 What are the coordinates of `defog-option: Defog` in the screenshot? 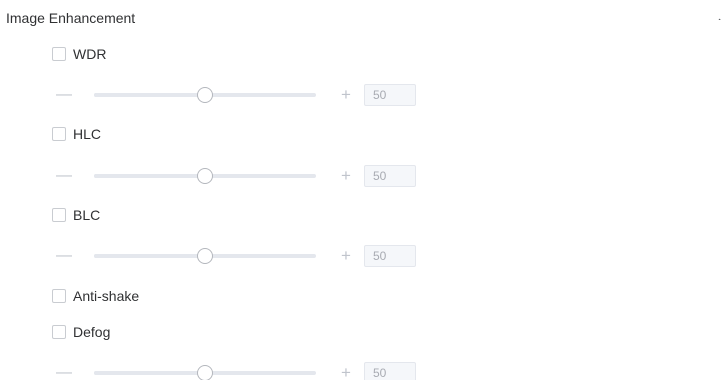 It's located at (81, 332).